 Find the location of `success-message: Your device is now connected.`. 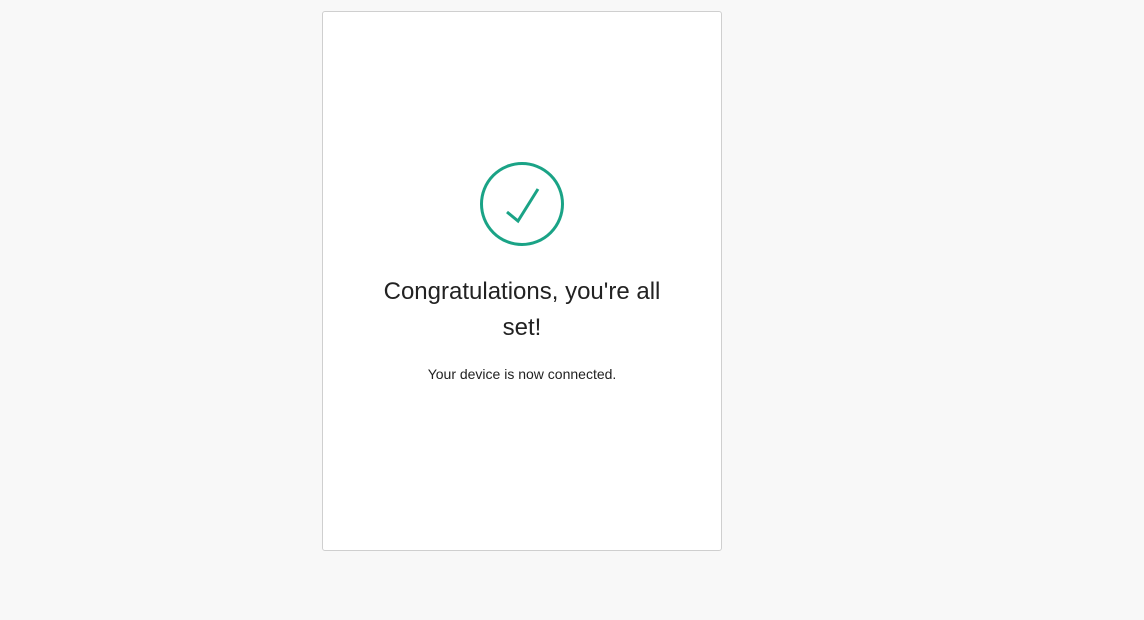

success-message: Your device is now connected. is located at coordinates (522, 374).